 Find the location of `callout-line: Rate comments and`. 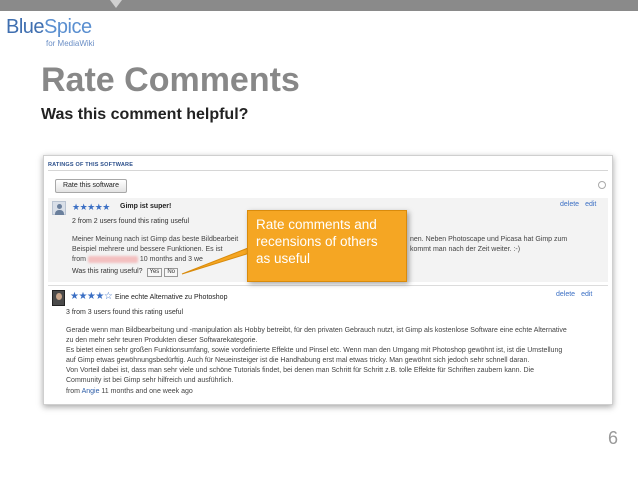

callout-line: Rate comments and is located at coordinates (316, 224).